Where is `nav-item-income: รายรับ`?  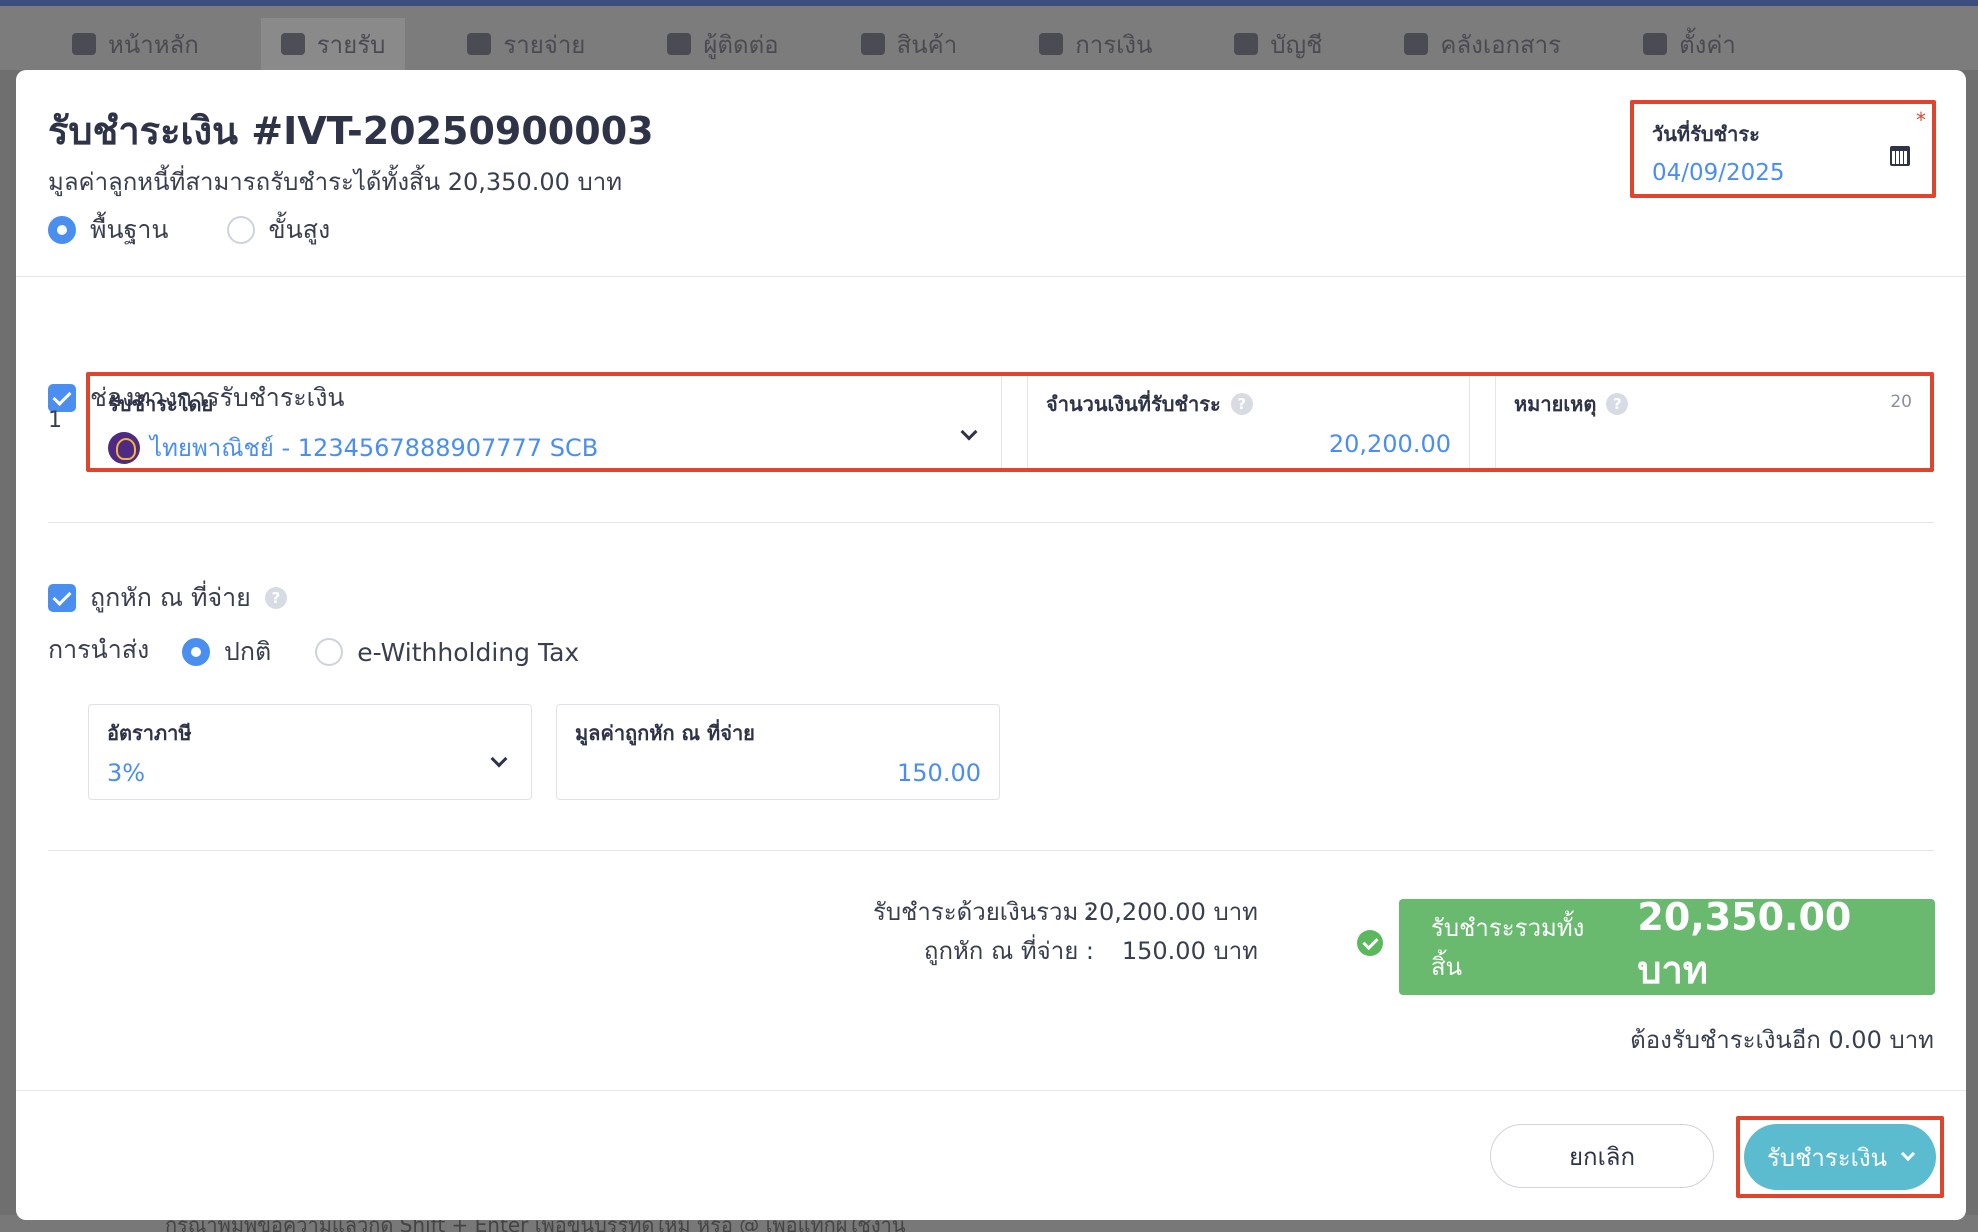
nav-item-income: รายรับ is located at coordinates (333, 44).